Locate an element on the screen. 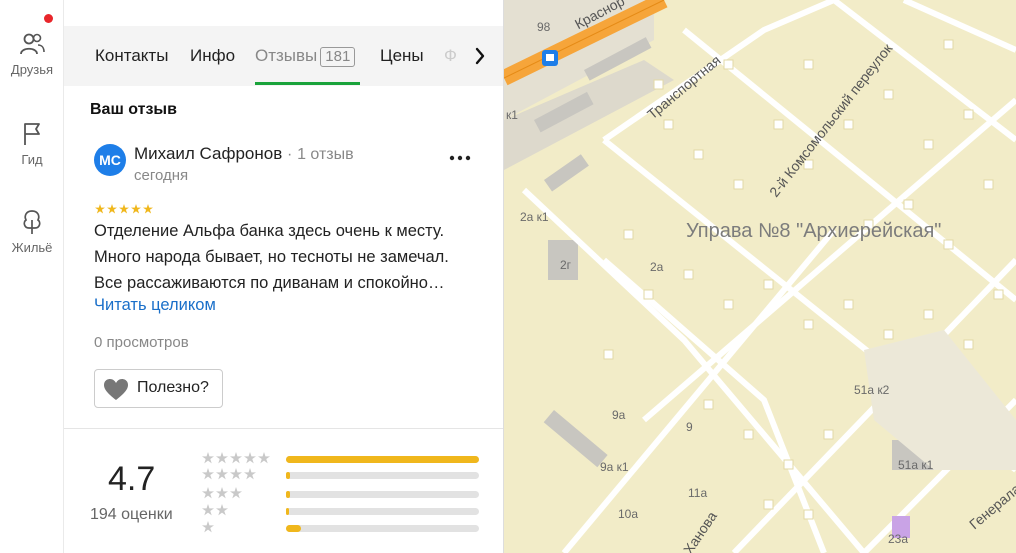  divider is located at coordinates (283, 428).